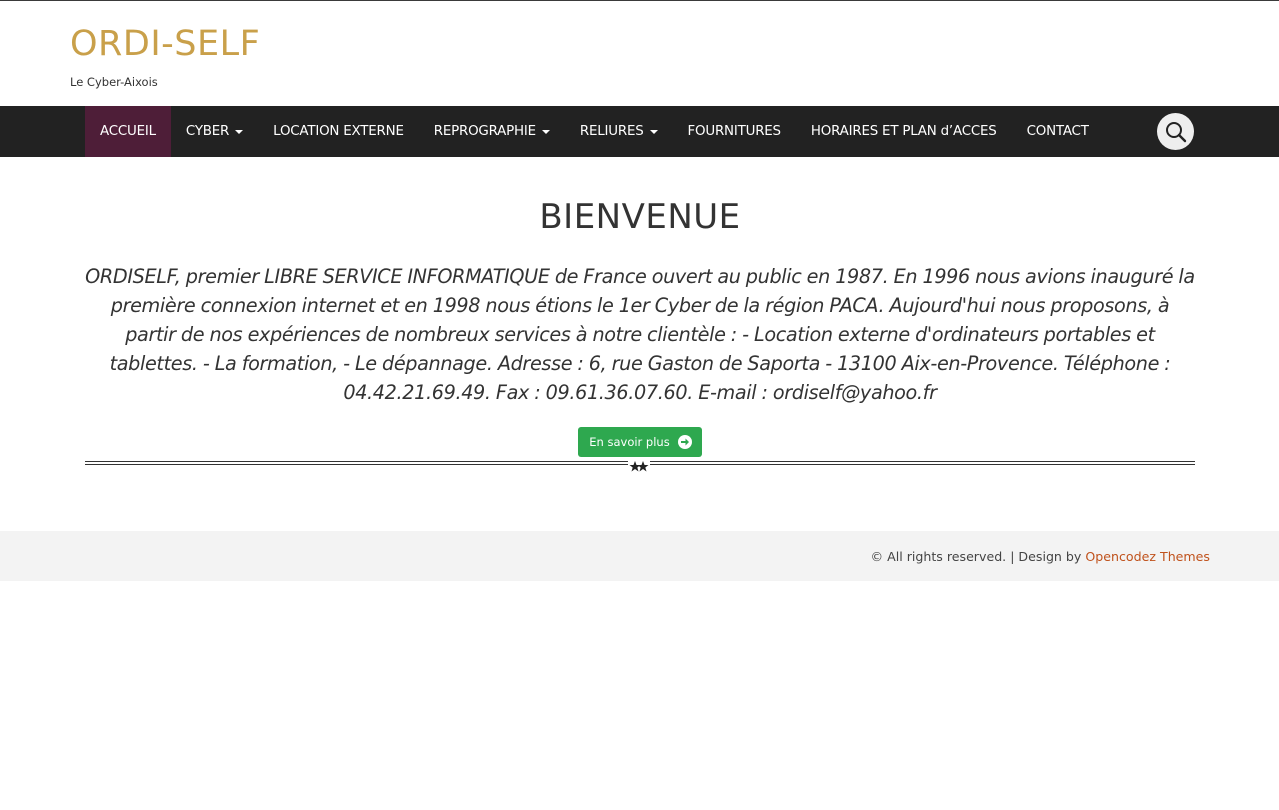  What do you see at coordinates (639, 53) in the screenshot?
I see `site-header: ORDI-SELF Le Cyber-Aixois` at bounding box center [639, 53].